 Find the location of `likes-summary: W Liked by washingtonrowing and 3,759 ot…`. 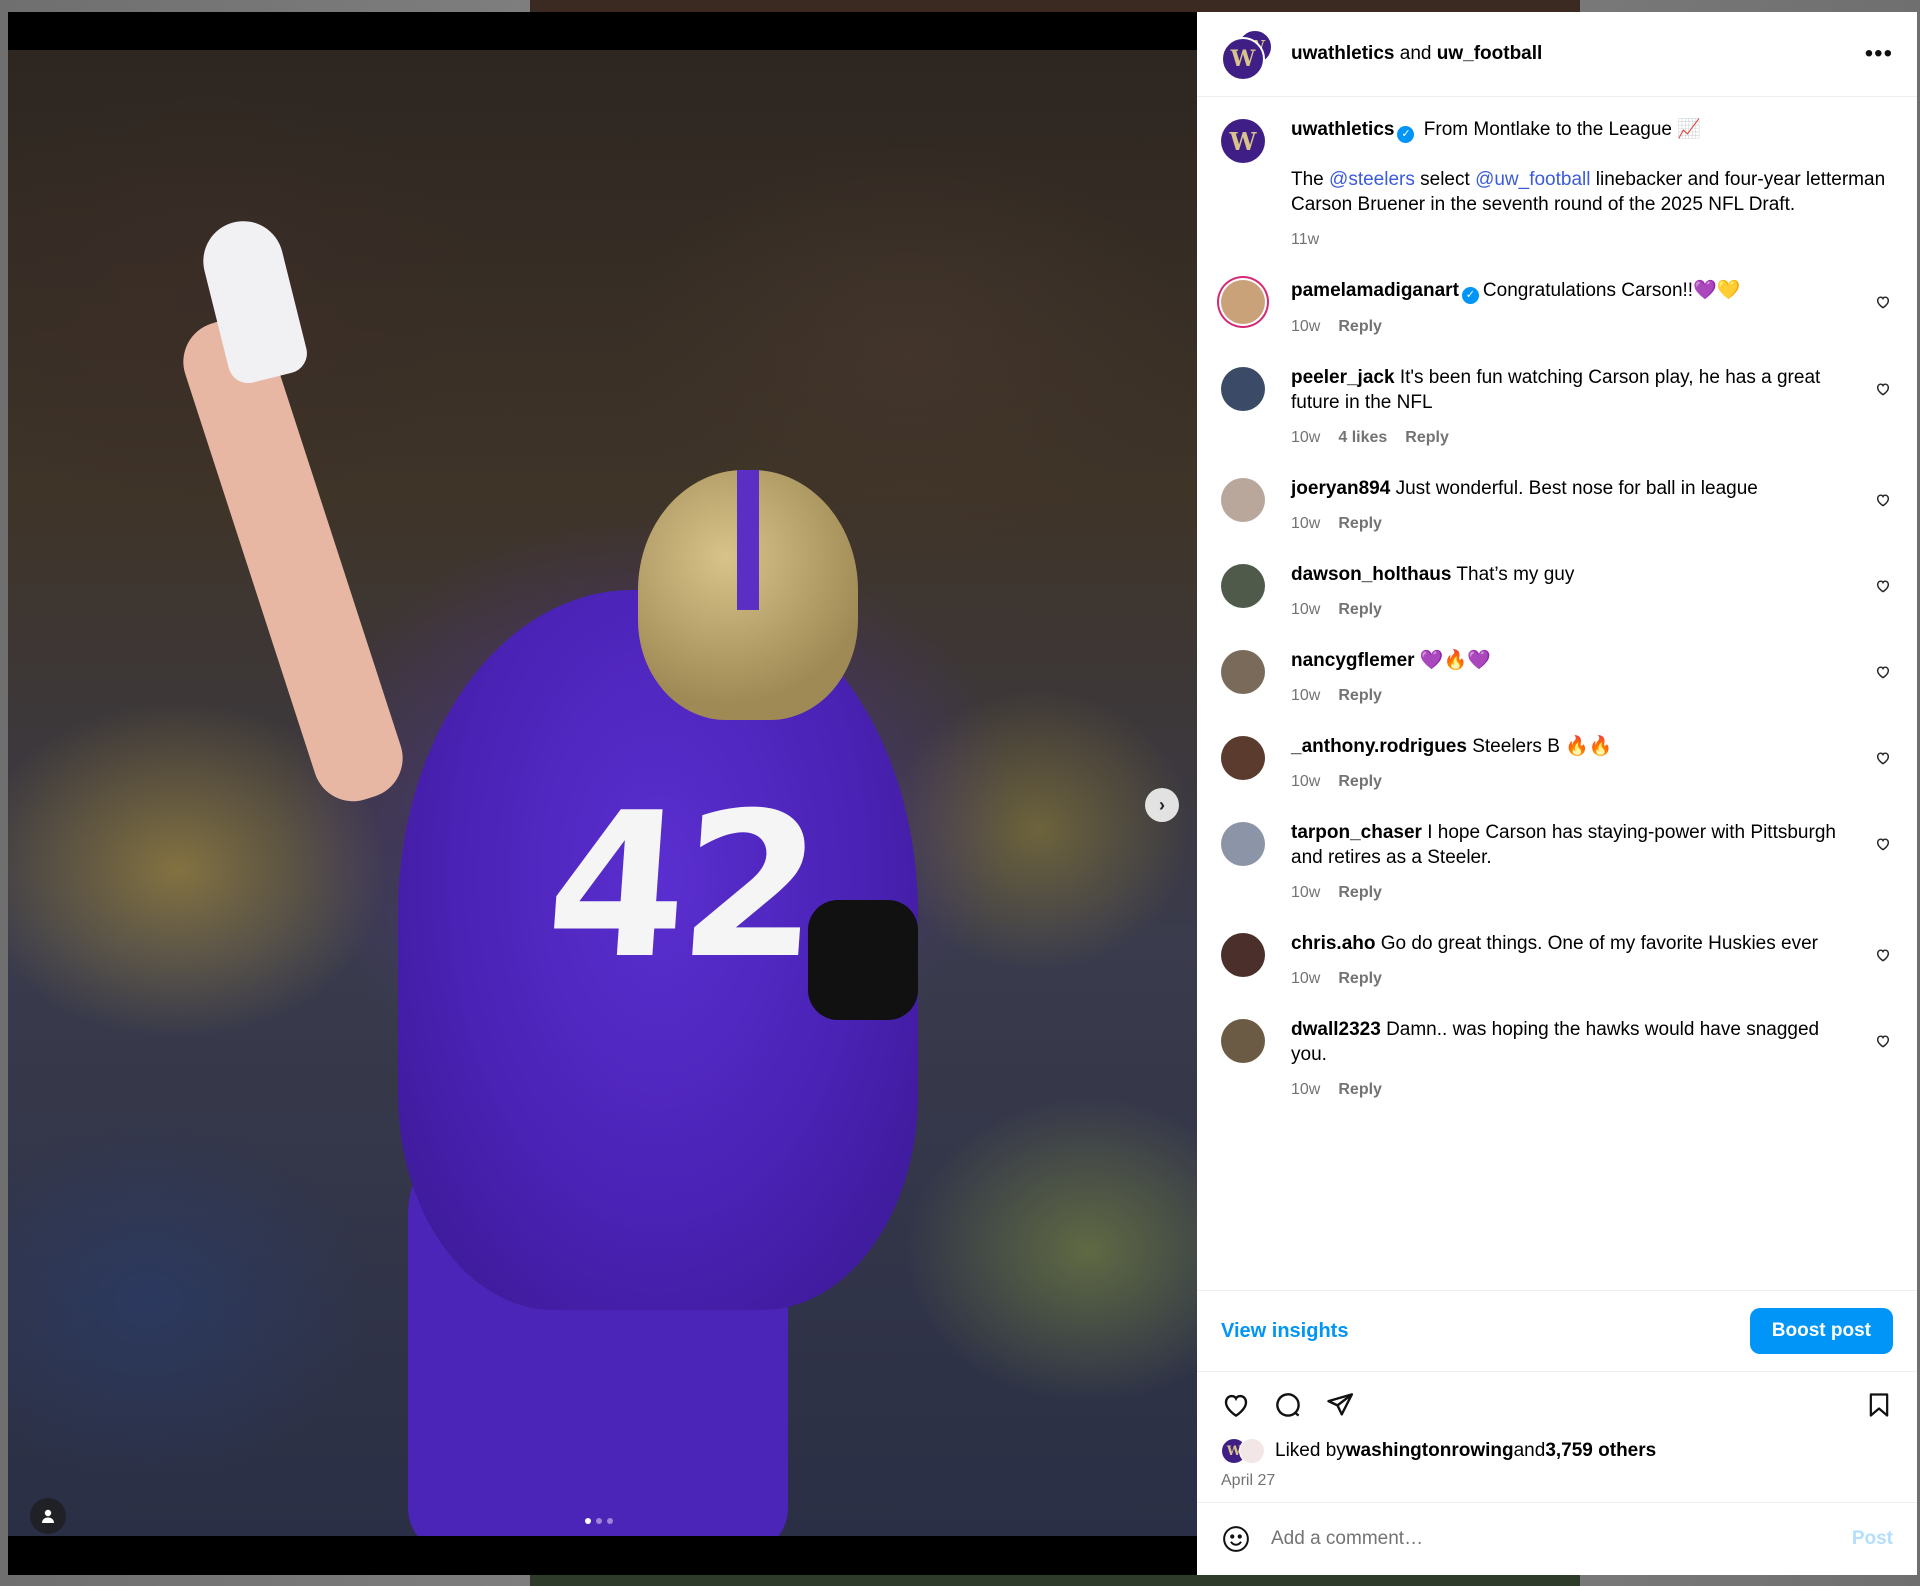

likes-summary: W Liked by washingtonrowing and 3,759 ot… is located at coordinates (1557, 1451).